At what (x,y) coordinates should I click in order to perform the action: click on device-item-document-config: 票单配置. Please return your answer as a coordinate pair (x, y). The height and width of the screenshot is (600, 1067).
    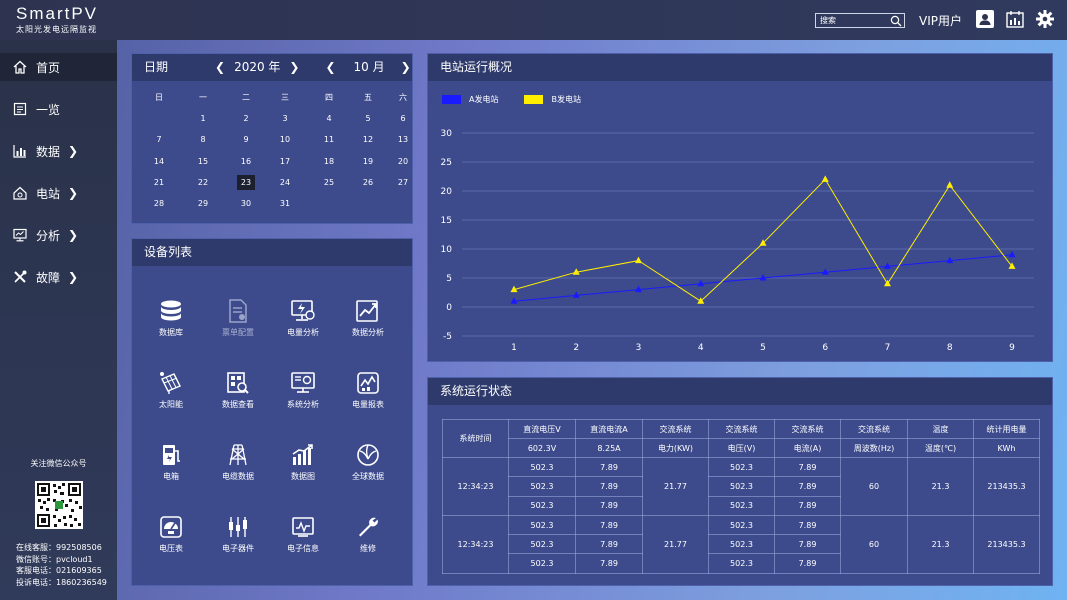
    Looking at the image, I should click on (238, 318).